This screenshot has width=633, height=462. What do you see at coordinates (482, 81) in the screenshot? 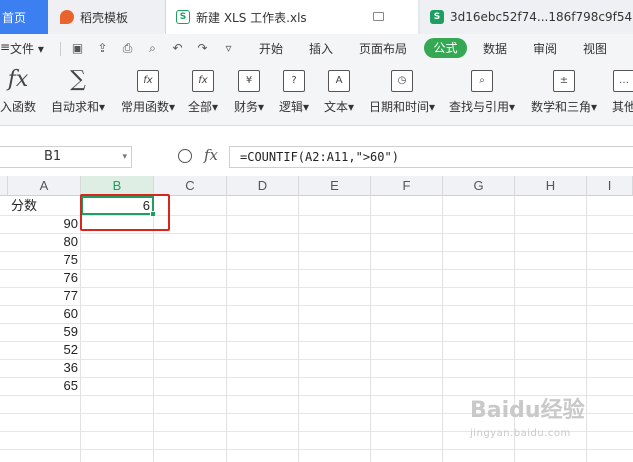
I see `search-doc-icon: ⌕` at bounding box center [482, 81].